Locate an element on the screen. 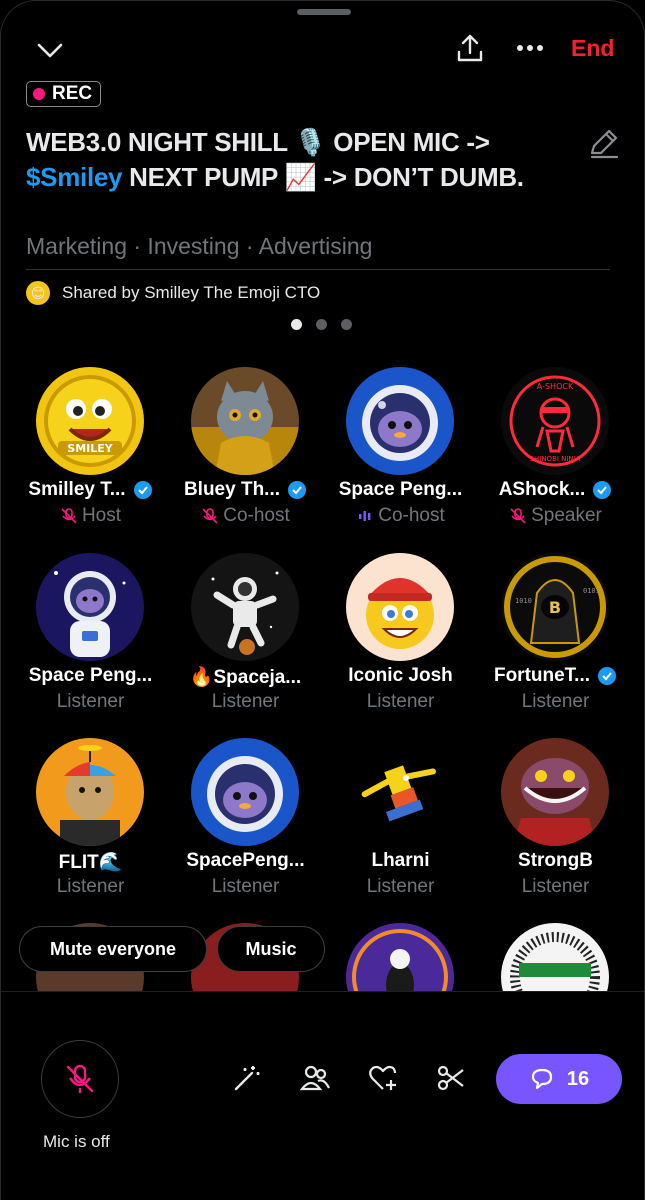 This screenshot has height=1200, width=645. share-icon is located at coordinates (470, 48).